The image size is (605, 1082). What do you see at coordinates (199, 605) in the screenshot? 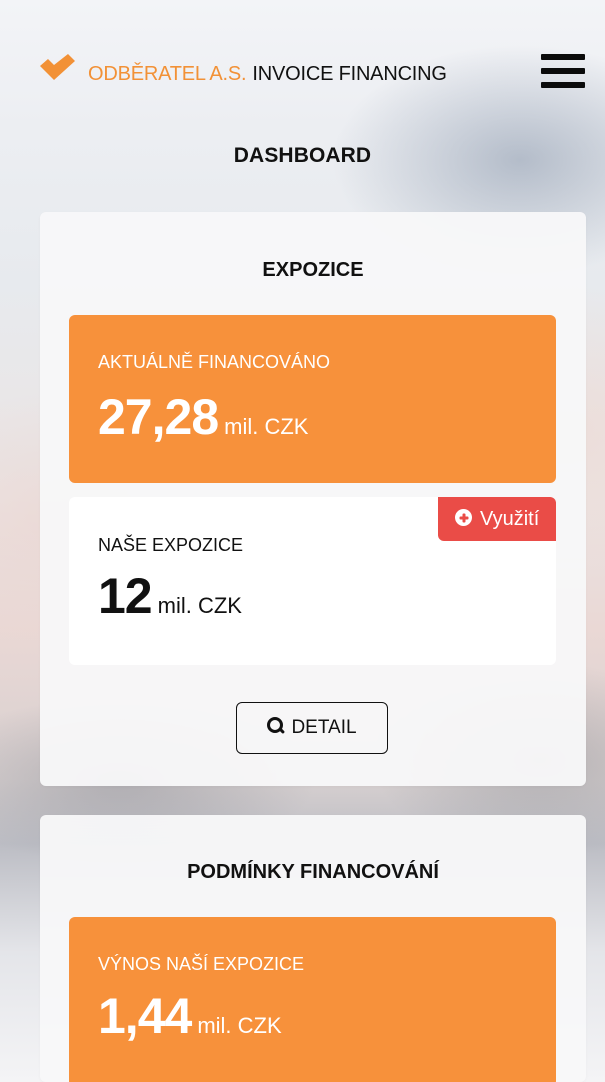
I see `our-exposure-unit: mil. CZK` at bounding box center [199, 605].